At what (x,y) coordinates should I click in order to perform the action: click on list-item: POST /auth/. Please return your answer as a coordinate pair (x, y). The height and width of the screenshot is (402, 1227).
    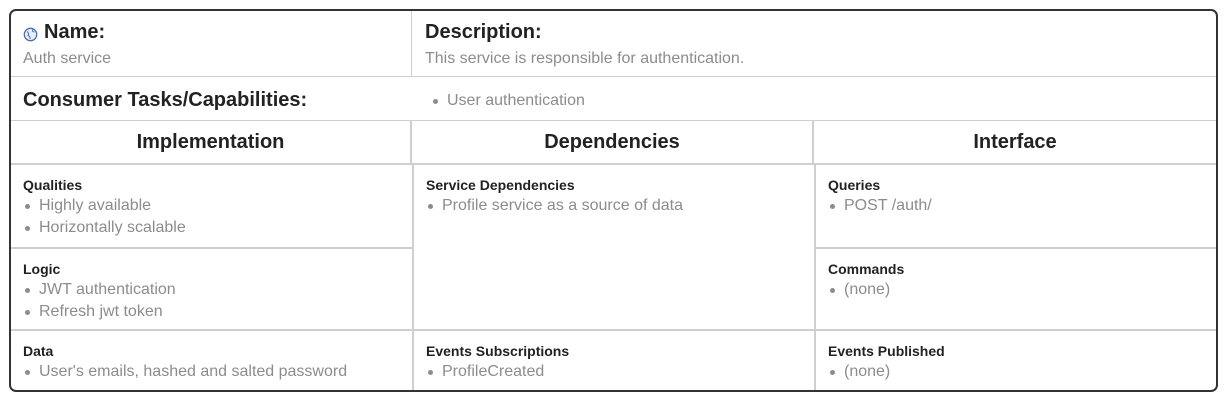
    Looking at the image, I should click on (1022, 206).